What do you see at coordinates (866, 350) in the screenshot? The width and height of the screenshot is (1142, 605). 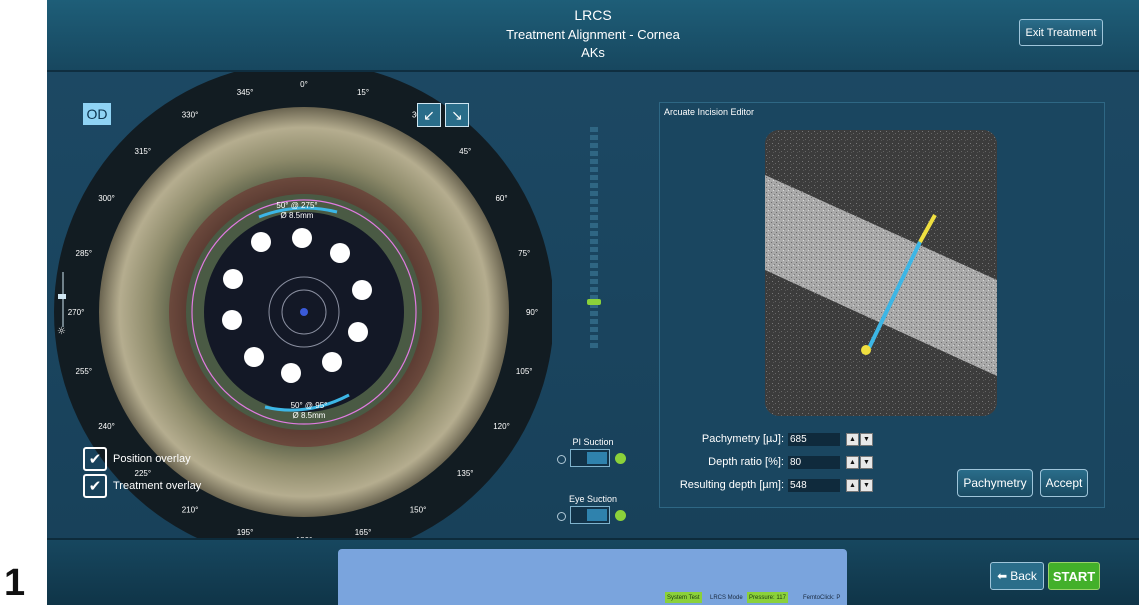 I see `depth-handle` at bounding box center [866, 350].